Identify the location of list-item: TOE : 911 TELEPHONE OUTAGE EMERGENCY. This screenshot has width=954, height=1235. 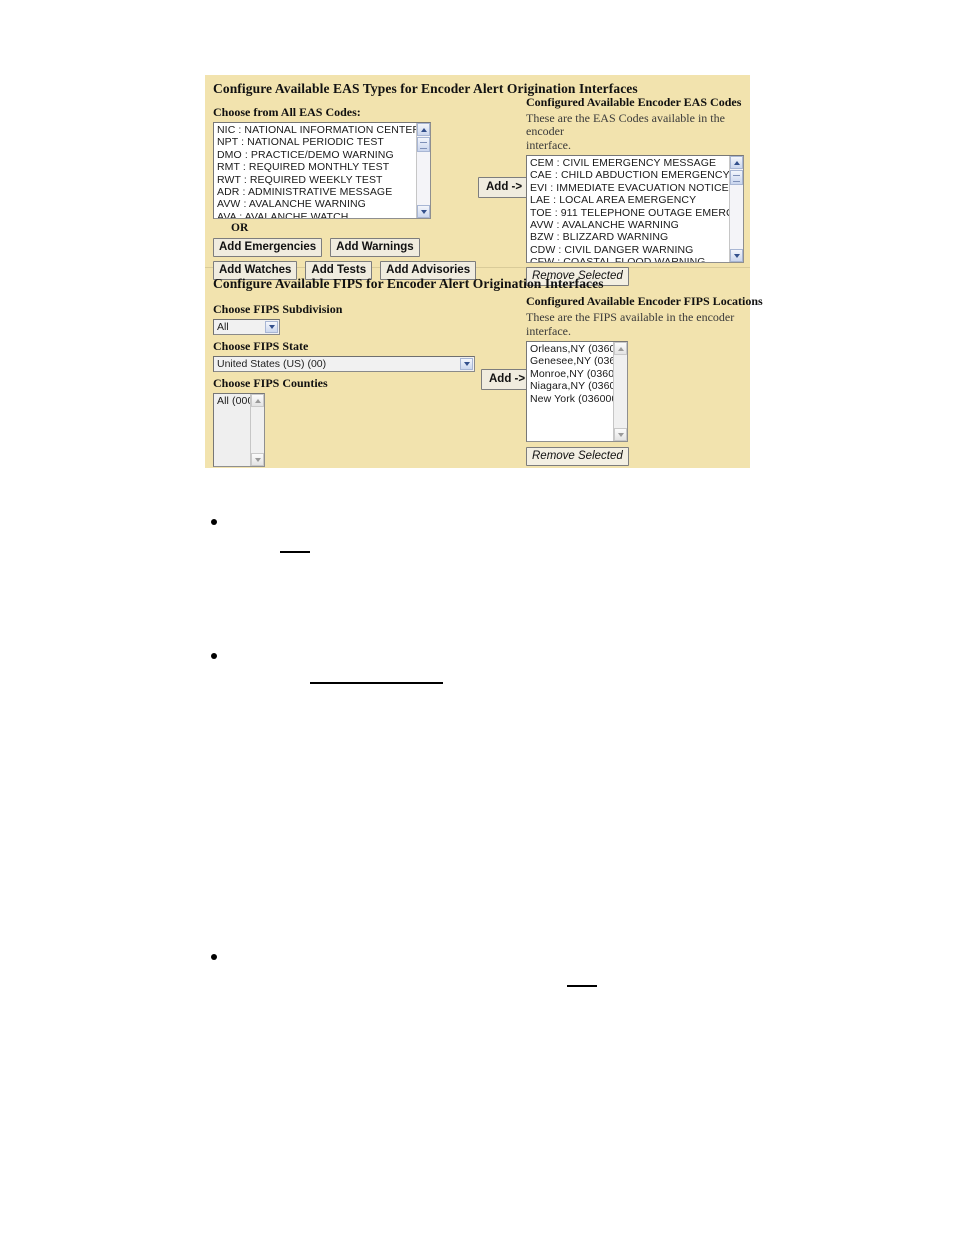
(635, 213).